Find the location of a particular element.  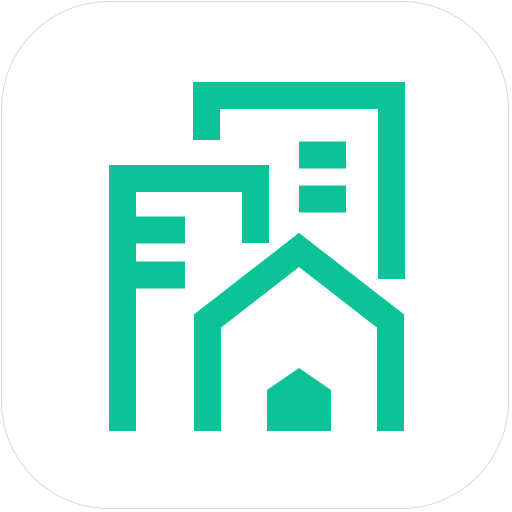

house-door is located at coordinates (299, 399).